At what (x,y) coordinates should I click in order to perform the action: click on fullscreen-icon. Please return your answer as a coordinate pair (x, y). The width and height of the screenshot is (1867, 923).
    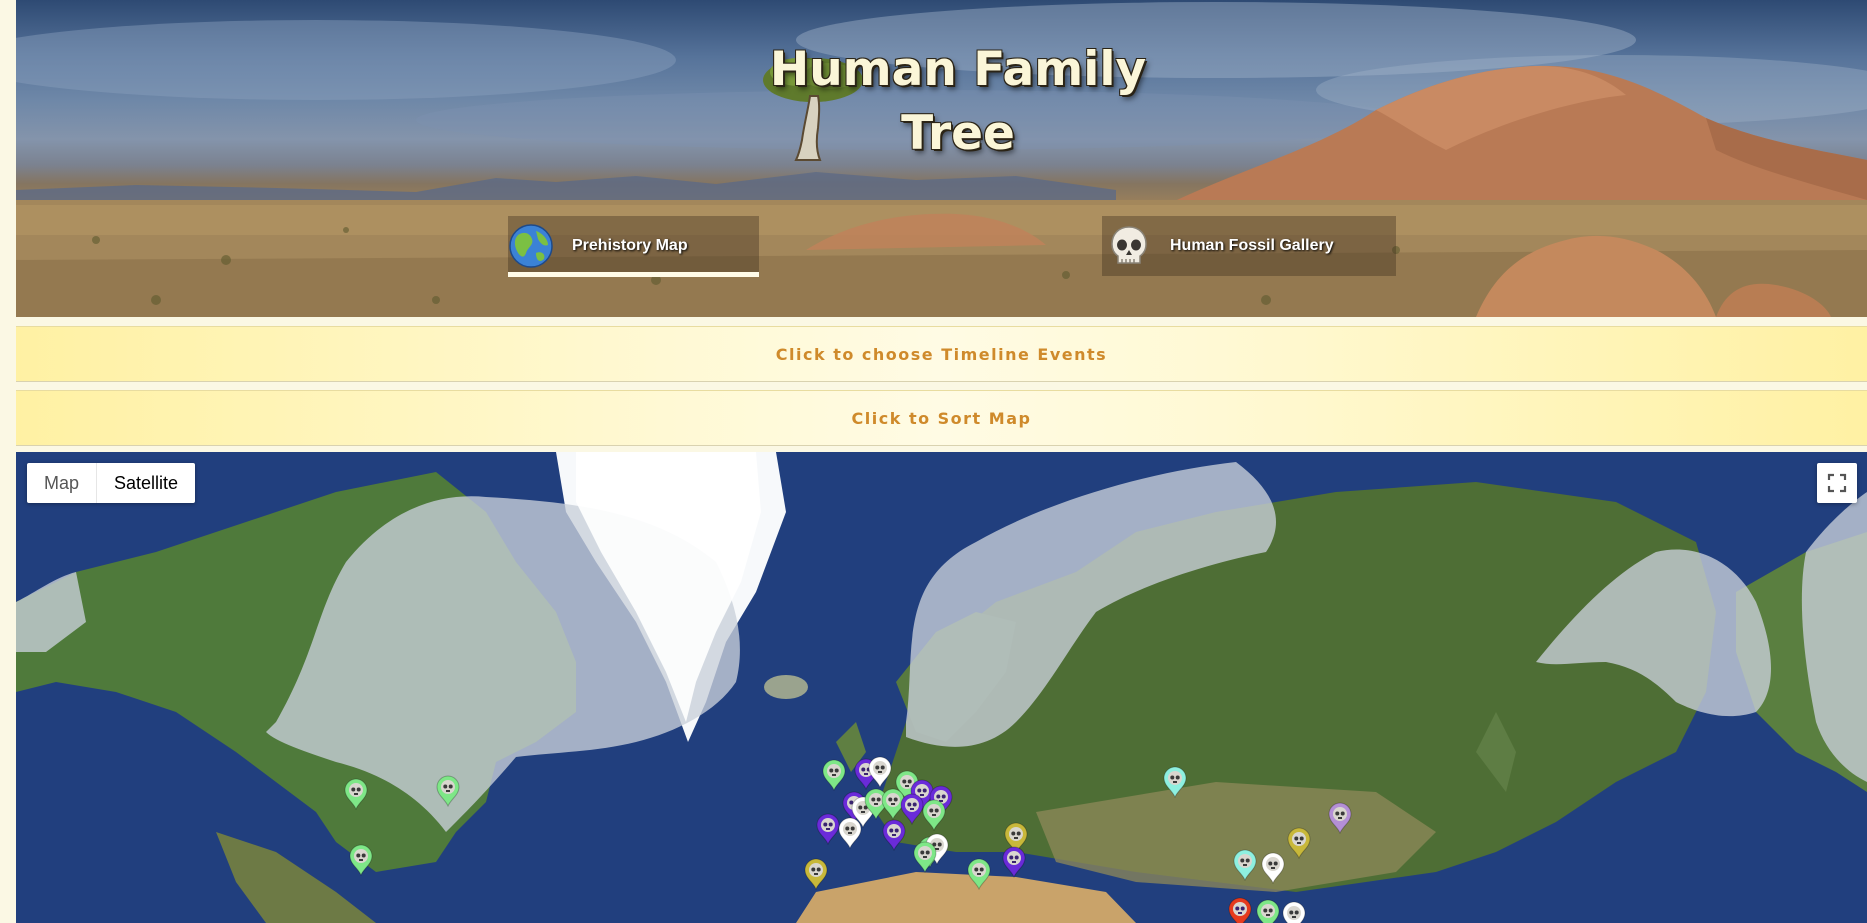
    Looking at the image, I should click on (1837, 483).